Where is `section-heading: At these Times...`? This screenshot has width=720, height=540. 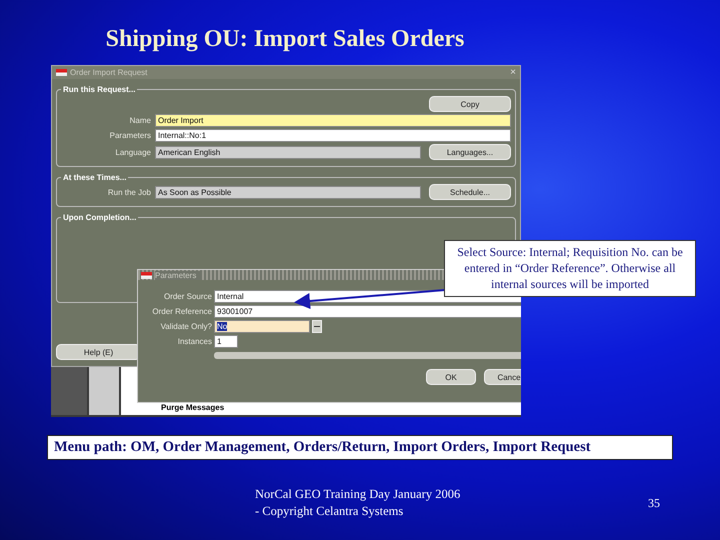 section-heading: At these Times... is located at coordinates (95, 177).